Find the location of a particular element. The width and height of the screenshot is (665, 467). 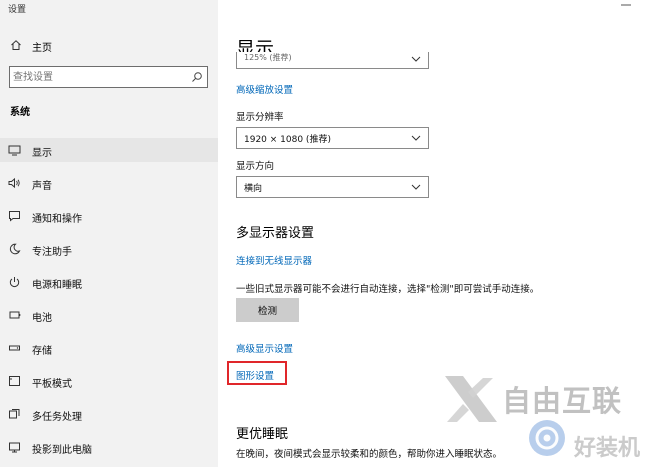

resolution-label: 显示分辨率 is located at coordinates (260, 117).